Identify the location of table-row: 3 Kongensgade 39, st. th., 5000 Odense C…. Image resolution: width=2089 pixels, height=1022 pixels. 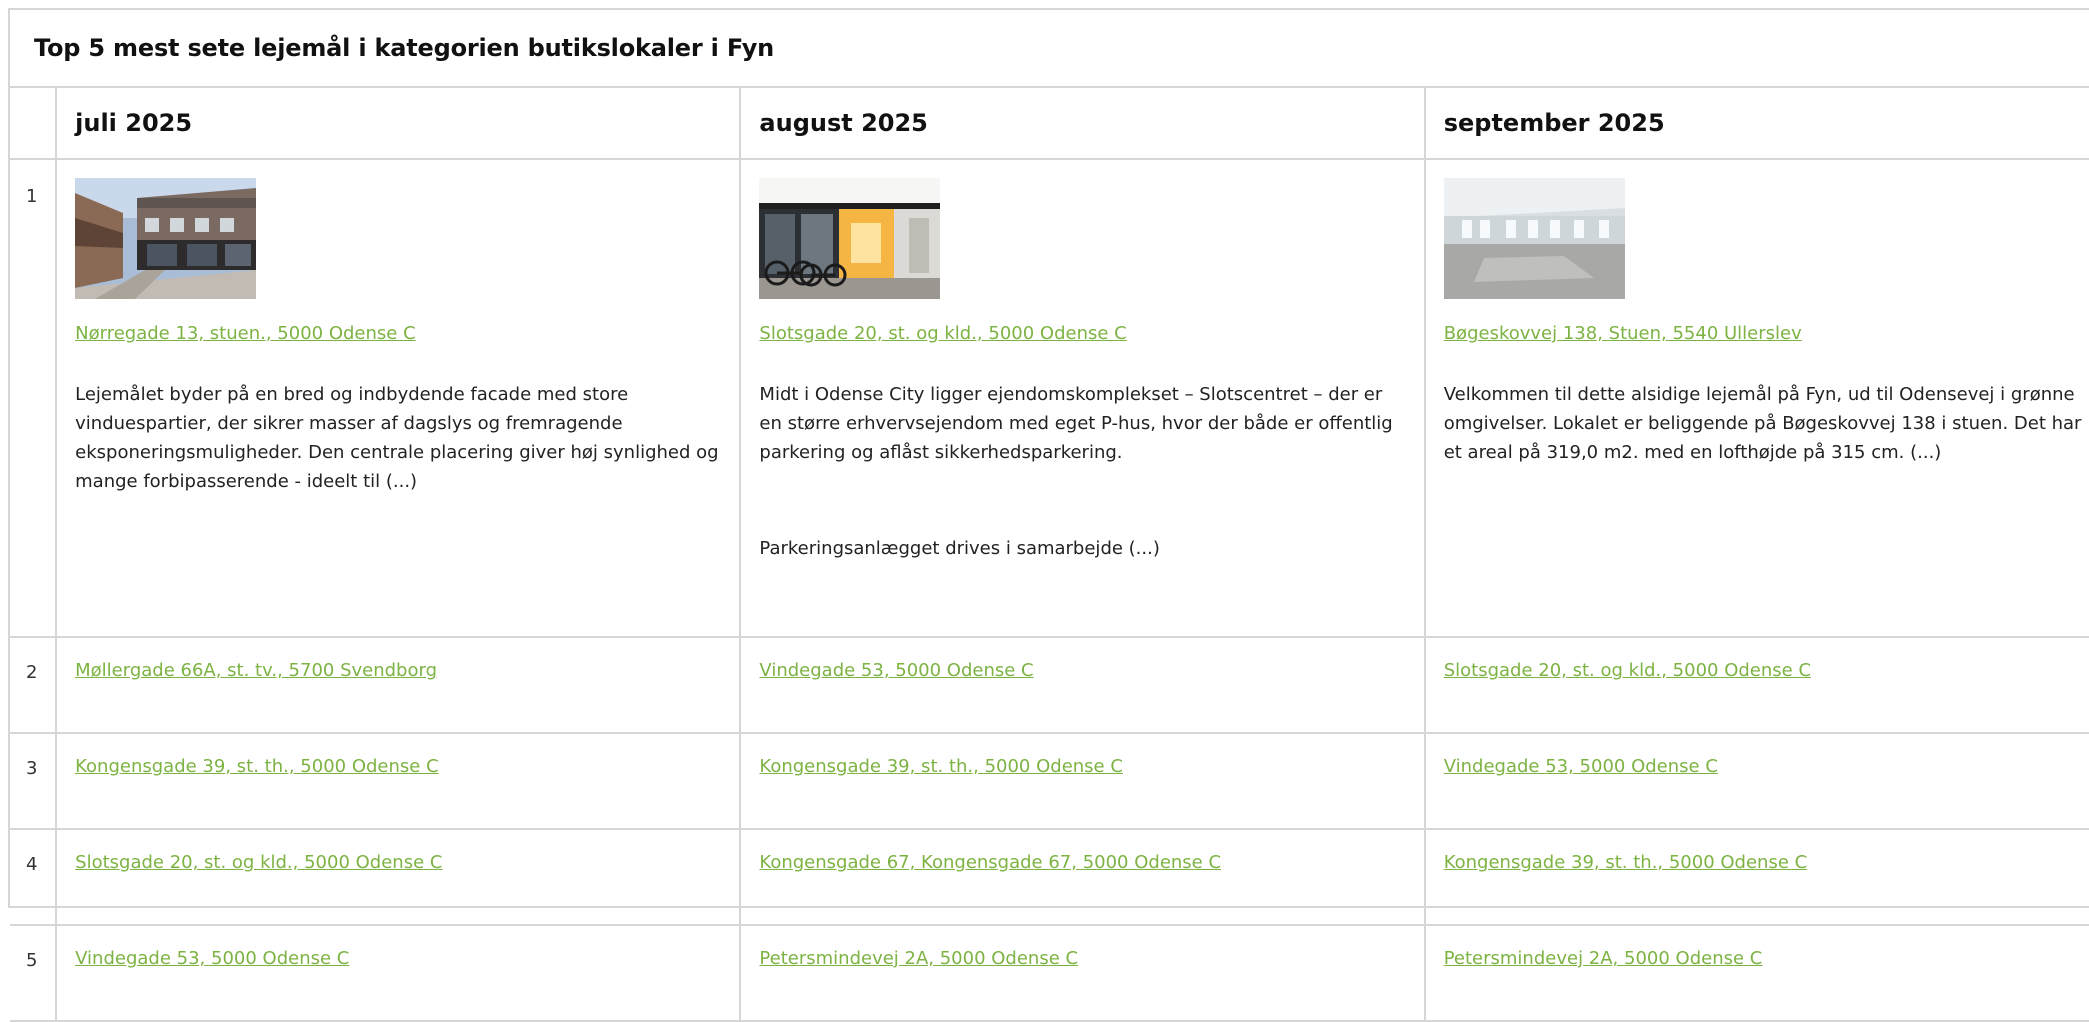
(1049, 781).